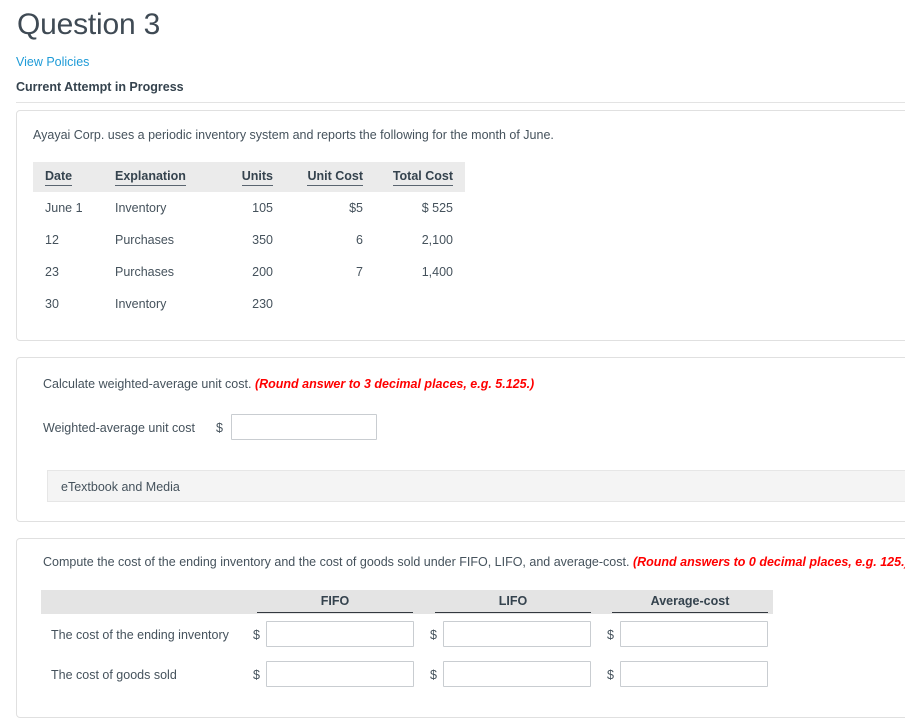  Describe the element at coordinates (694, 674) in the screenshot. I see `cost-of-goods-sold-average-cost-input` at that location.